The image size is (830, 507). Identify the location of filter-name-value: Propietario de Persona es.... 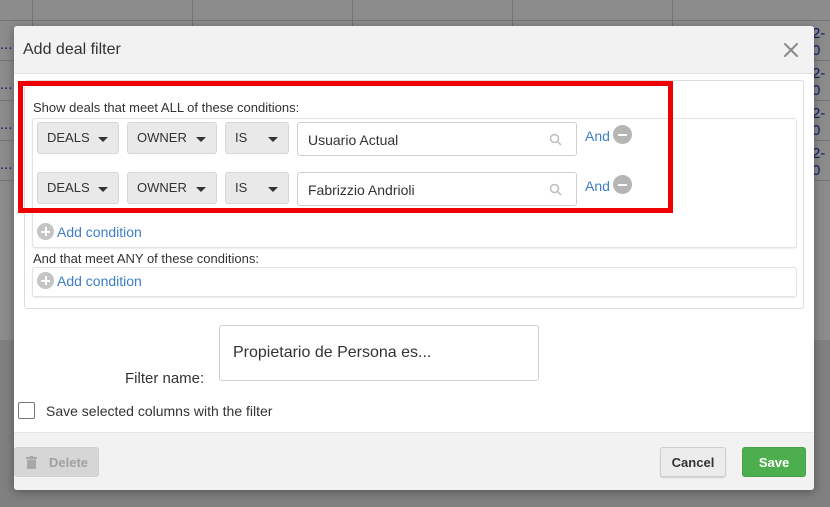
(332, 352).